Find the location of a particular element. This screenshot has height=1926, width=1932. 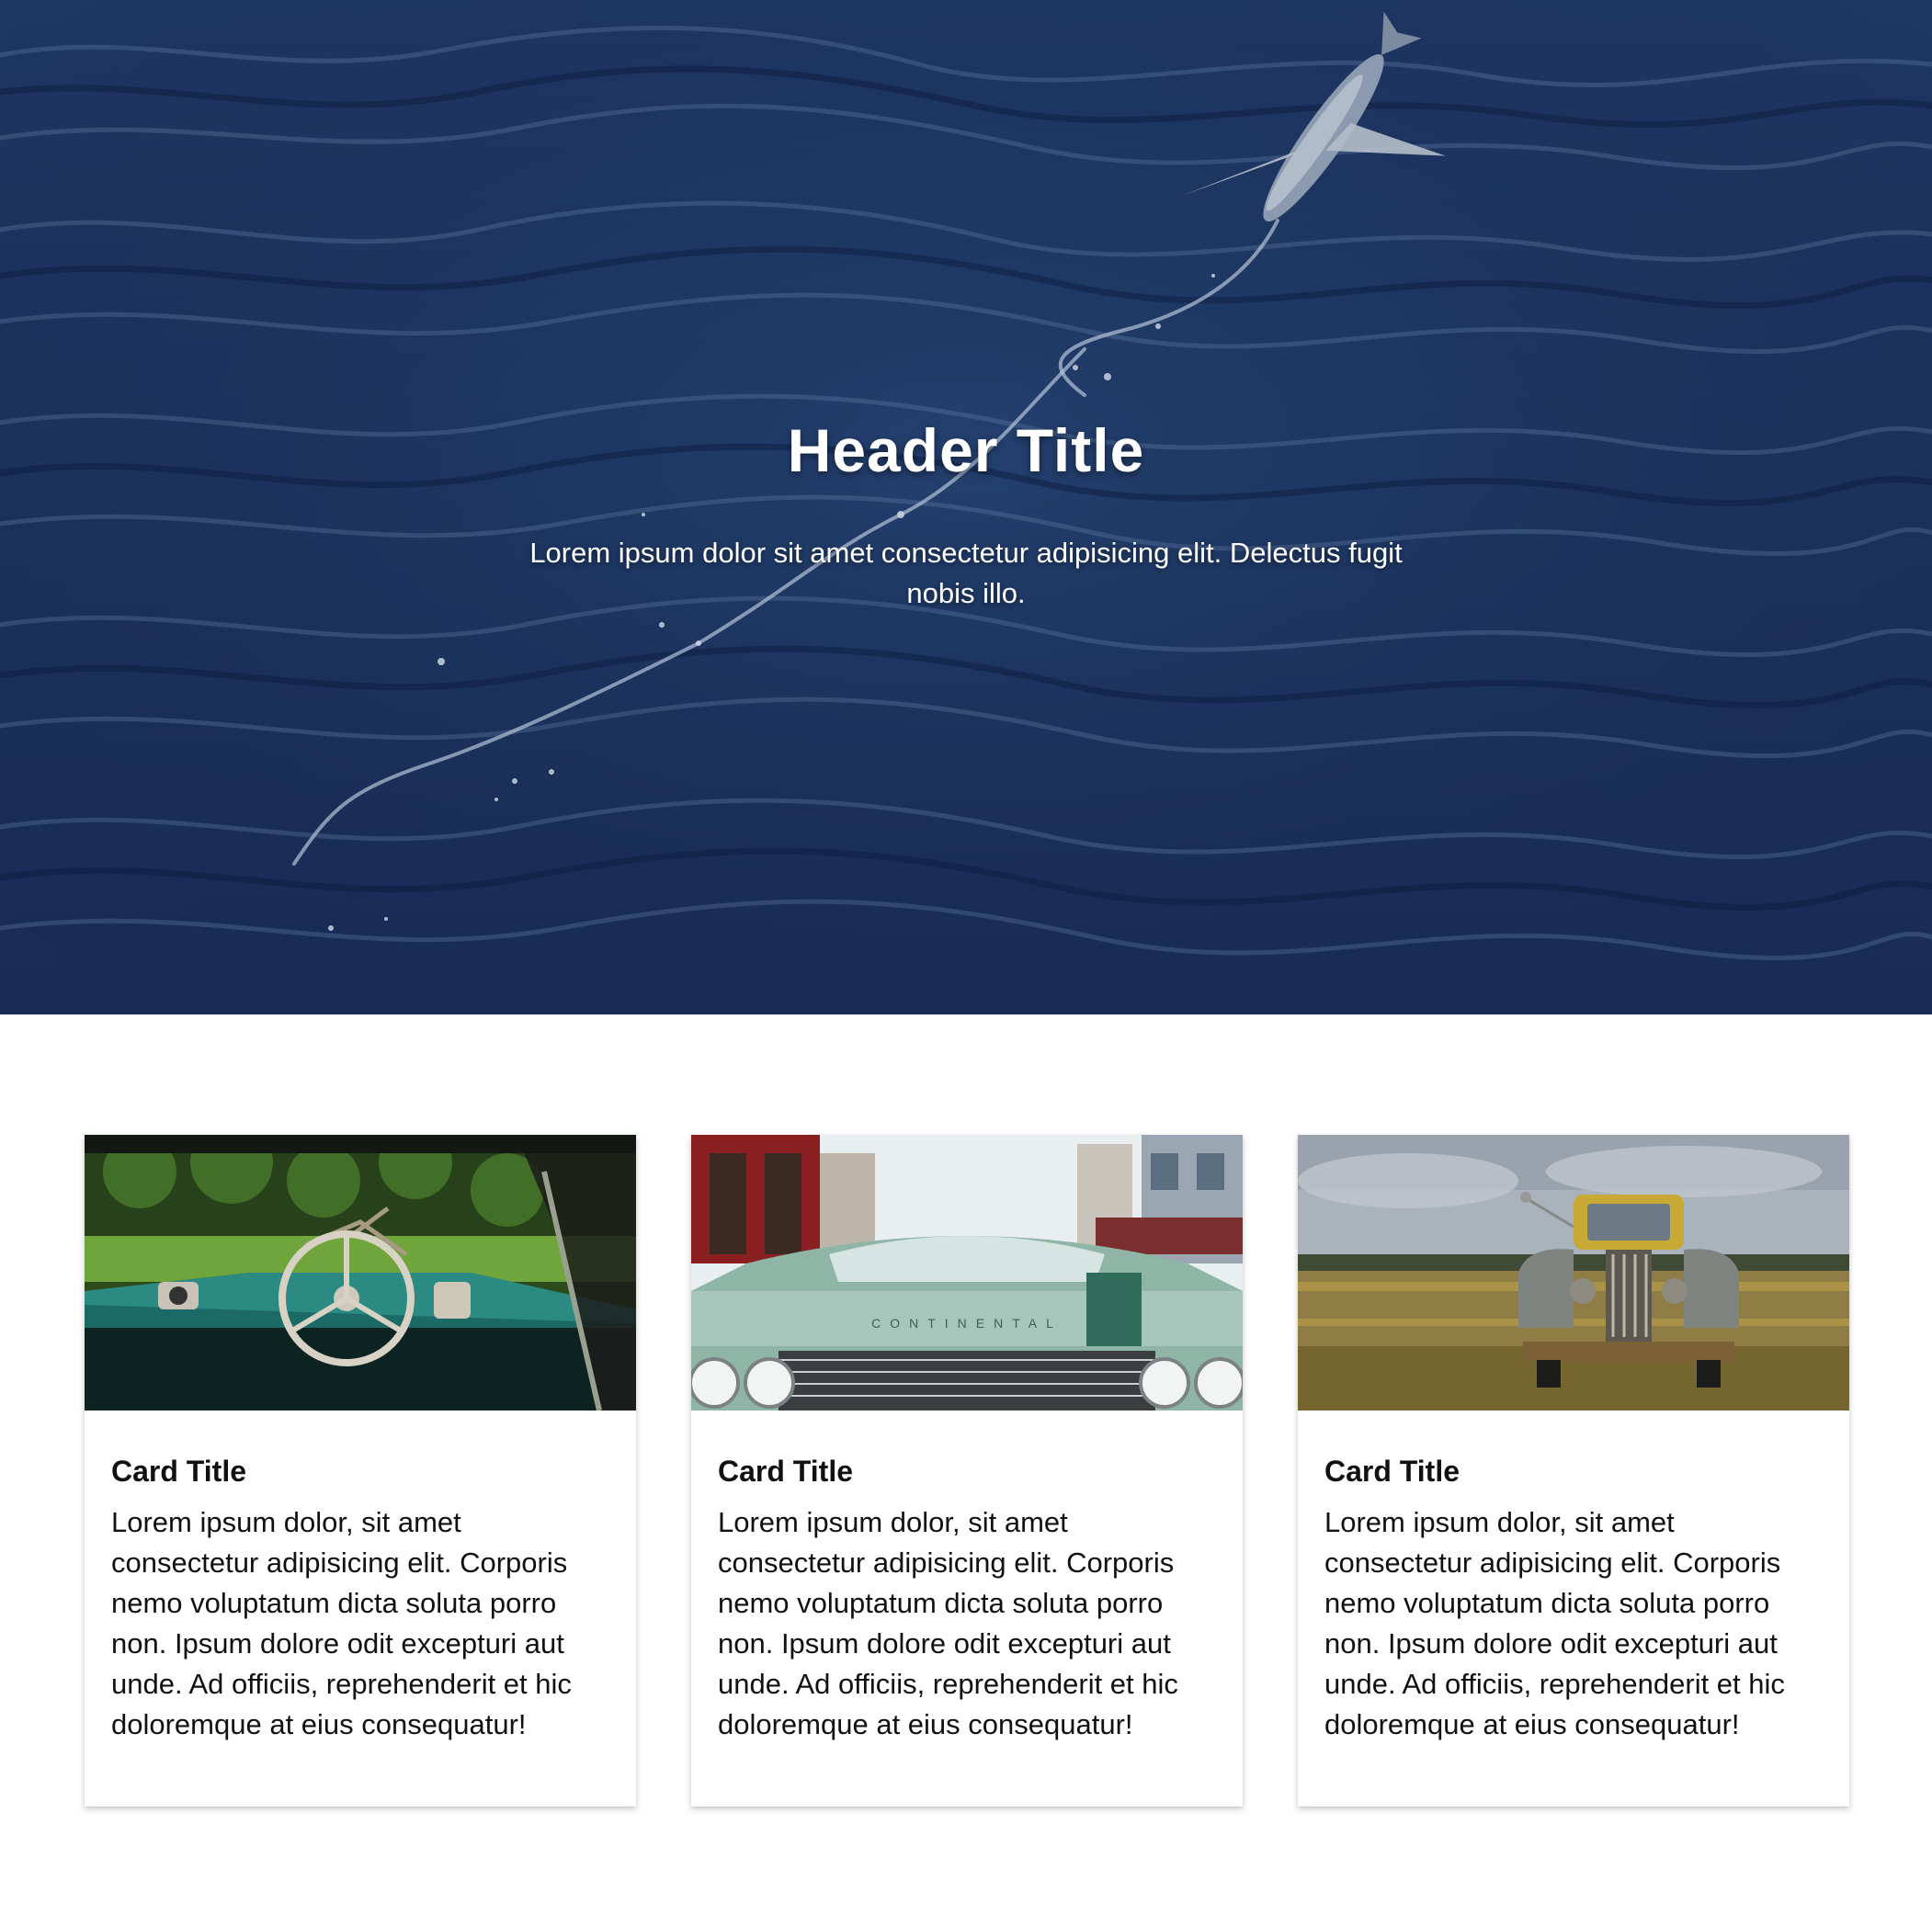

grille-lettering: CONTINENTAL is located at coordinates (967, 1323).